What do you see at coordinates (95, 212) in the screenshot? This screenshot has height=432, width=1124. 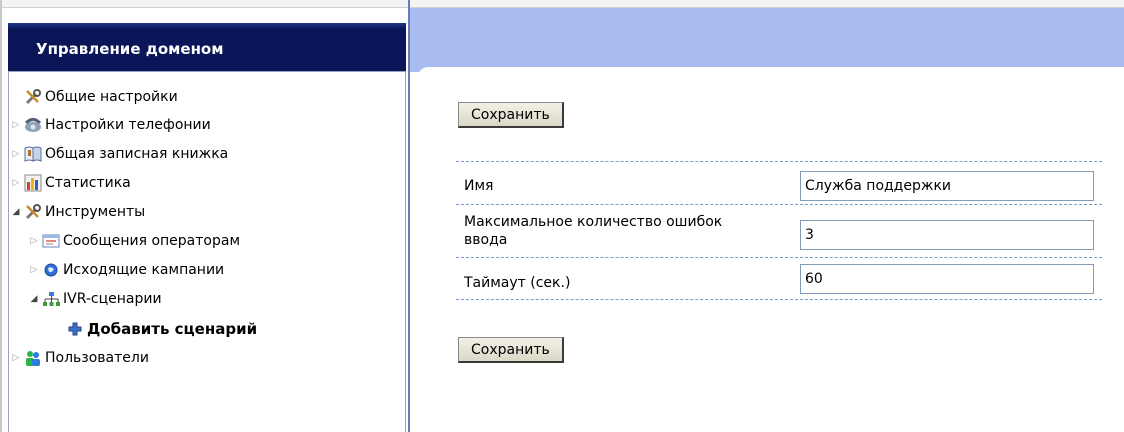 I see `sidebar-item-label: Инструменты` at bounding box center [95, 212].